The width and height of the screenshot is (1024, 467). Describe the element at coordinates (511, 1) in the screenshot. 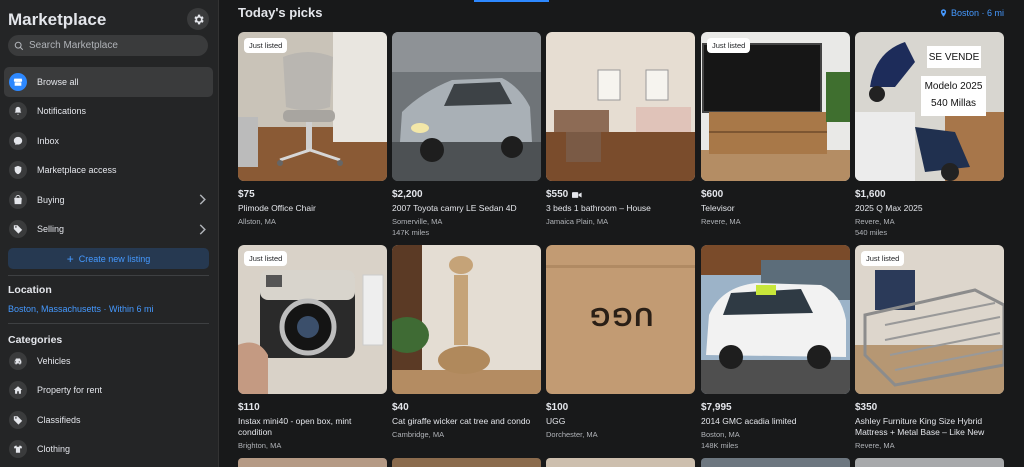

I see `scroll-indicator` at that location.